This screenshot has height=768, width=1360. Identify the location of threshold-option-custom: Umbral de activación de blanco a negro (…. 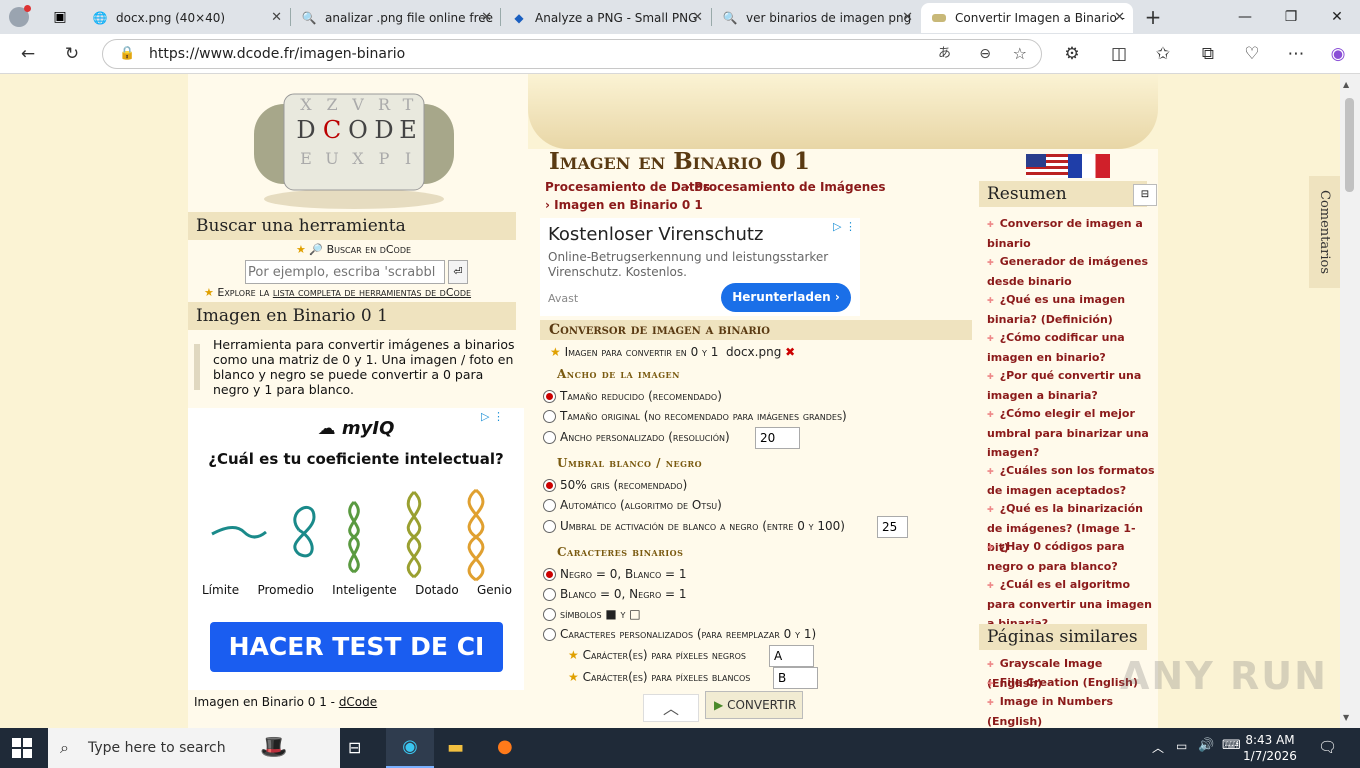
(694, 526).